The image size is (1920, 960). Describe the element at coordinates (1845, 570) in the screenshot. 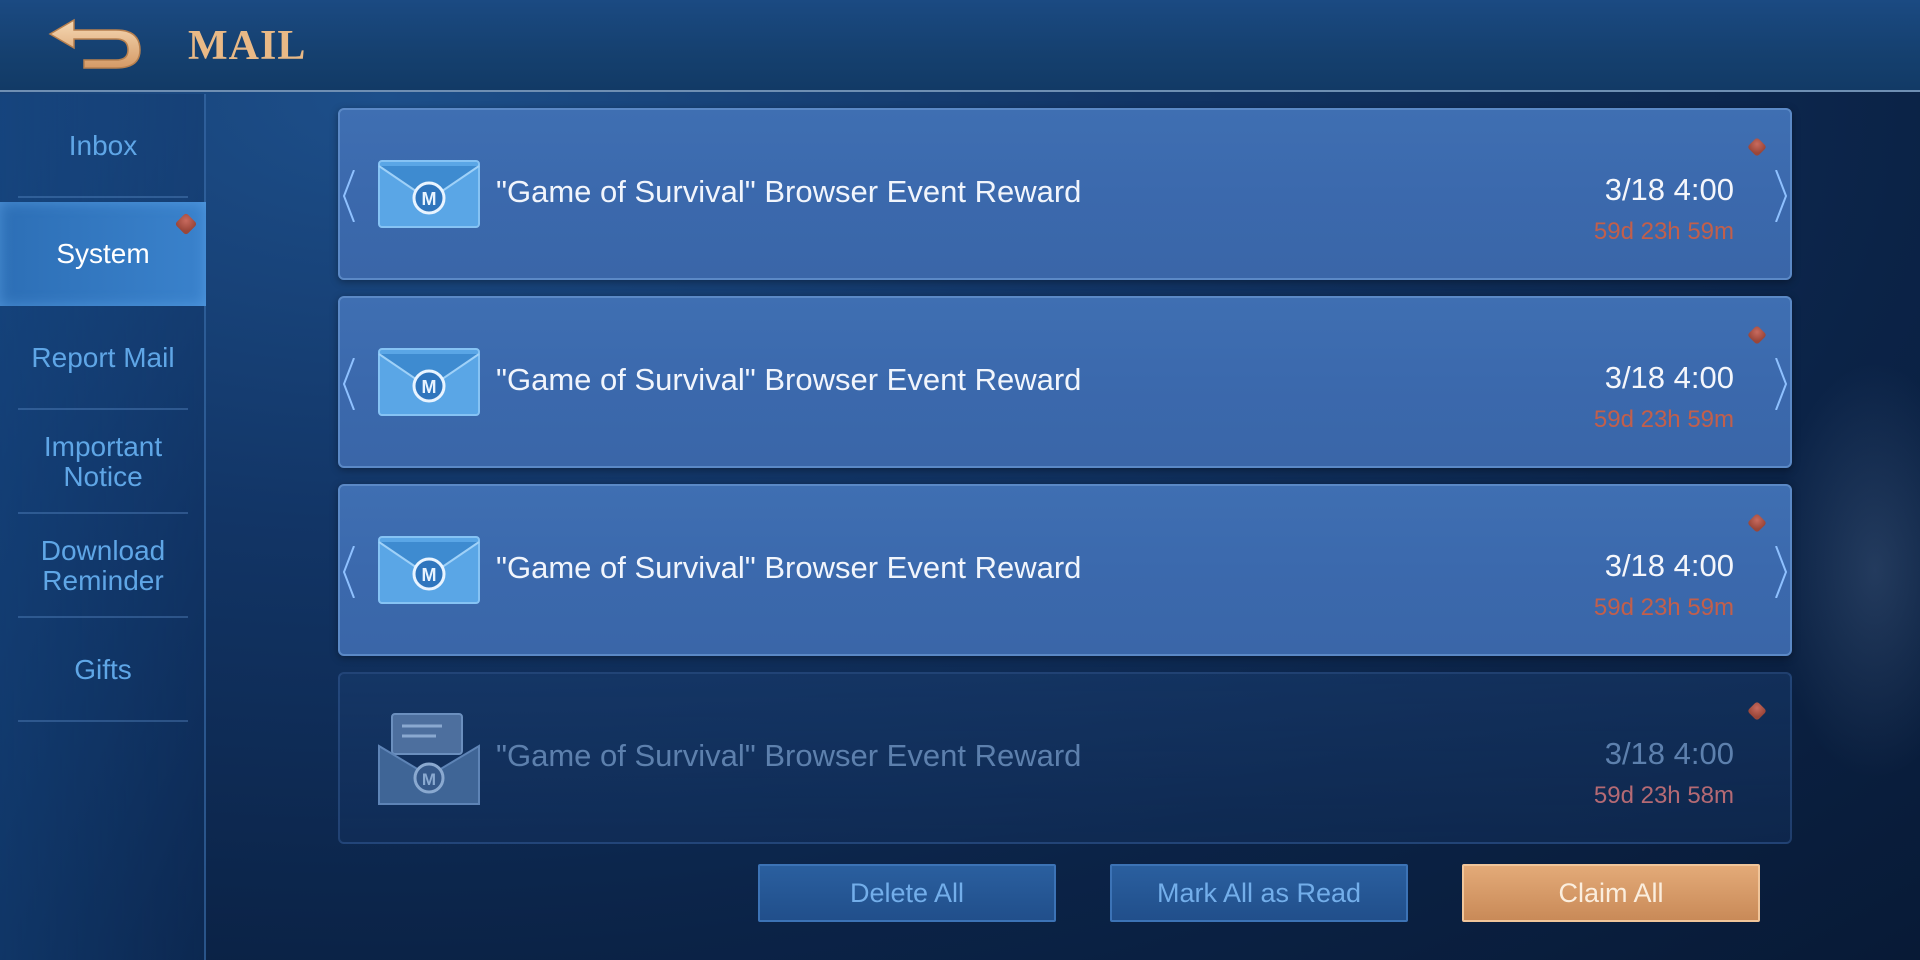

I see `background-mist` at that location.